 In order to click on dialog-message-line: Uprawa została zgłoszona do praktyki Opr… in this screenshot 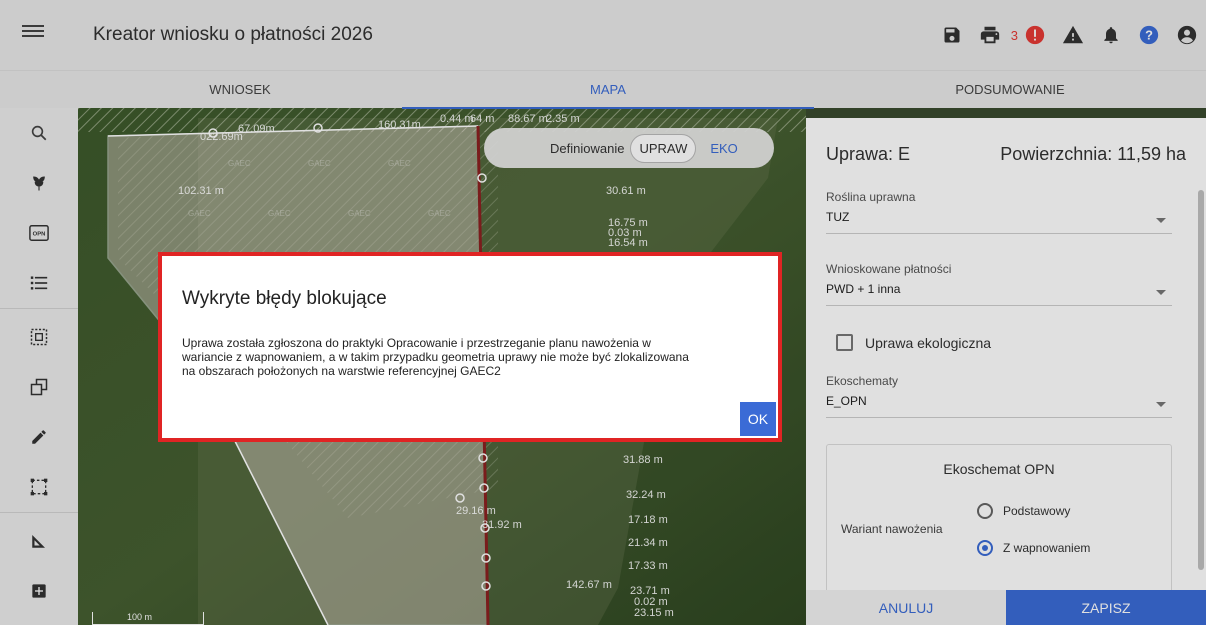, I will do `click(416, 343)`.